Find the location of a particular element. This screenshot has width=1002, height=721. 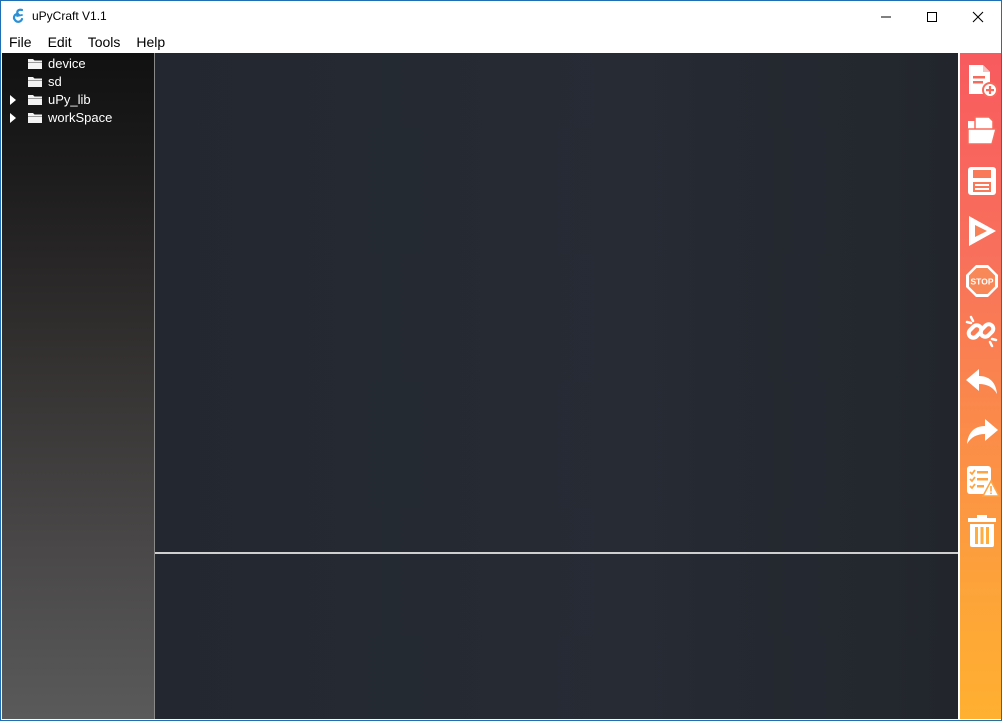

undo-icon is located at coordinates (981, 381).